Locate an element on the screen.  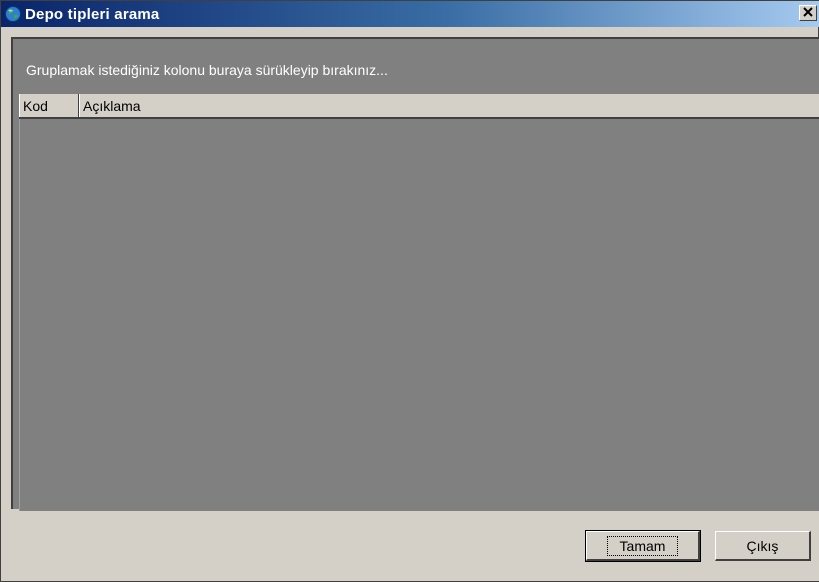
exit-button: Çıkış is located at coordinates (763, 546).